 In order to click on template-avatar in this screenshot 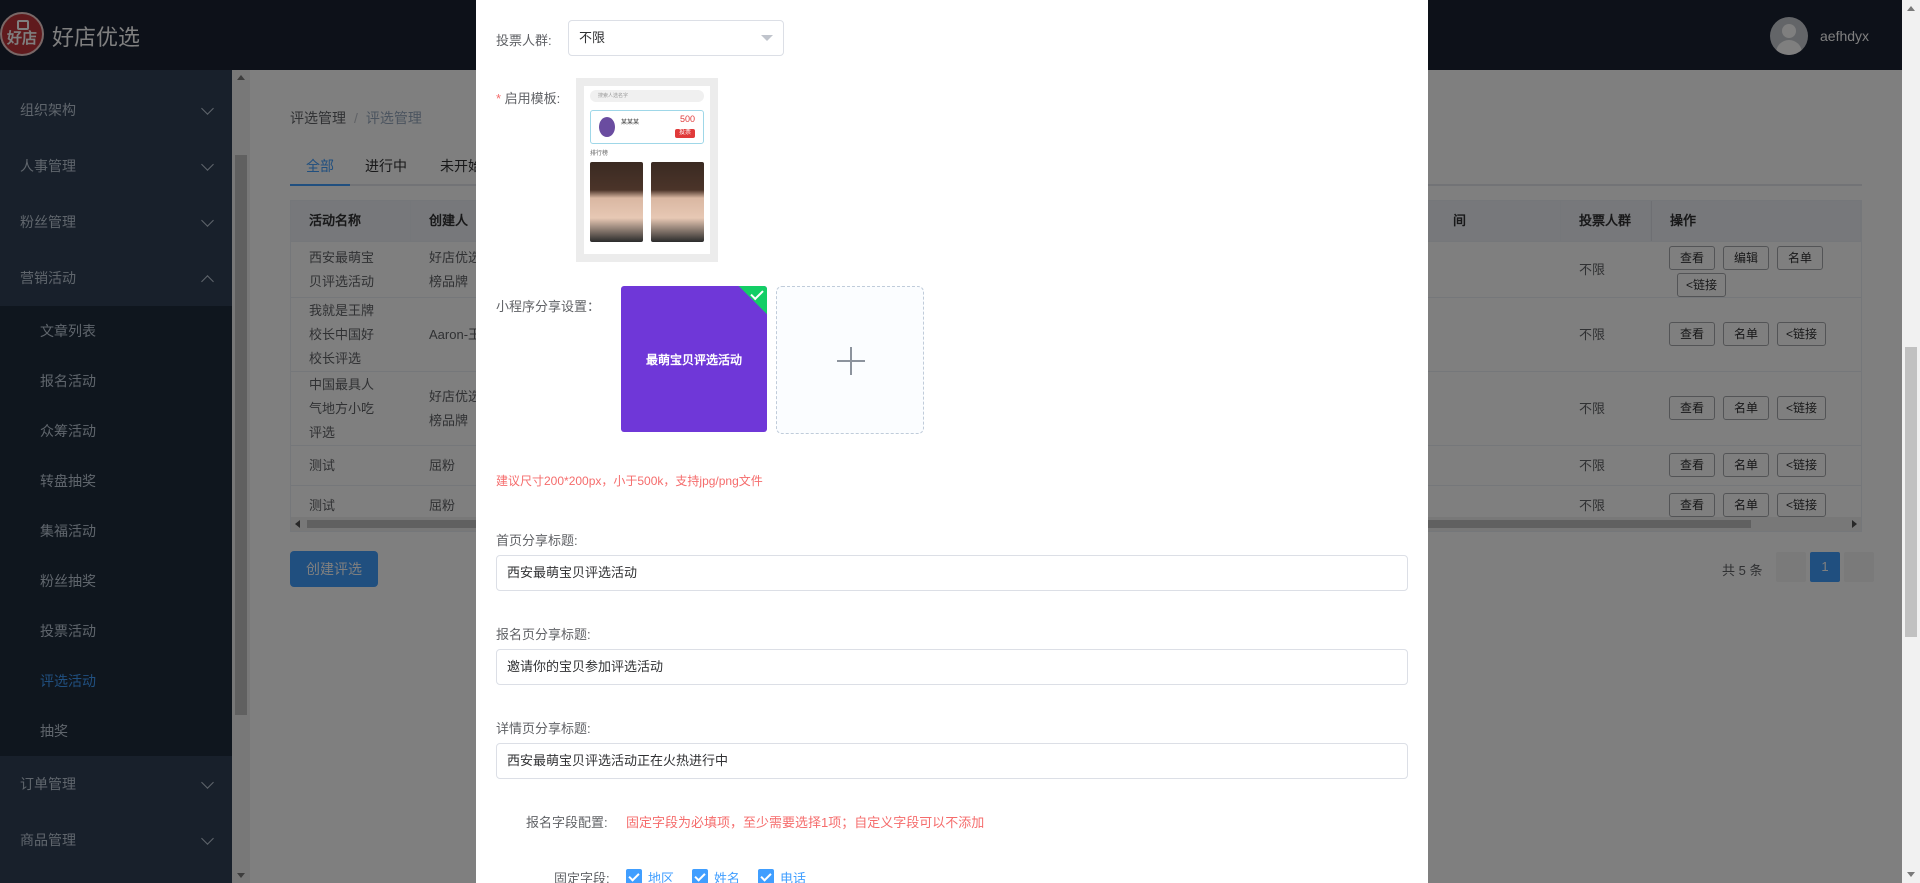, I will do `click(607, 127)`.